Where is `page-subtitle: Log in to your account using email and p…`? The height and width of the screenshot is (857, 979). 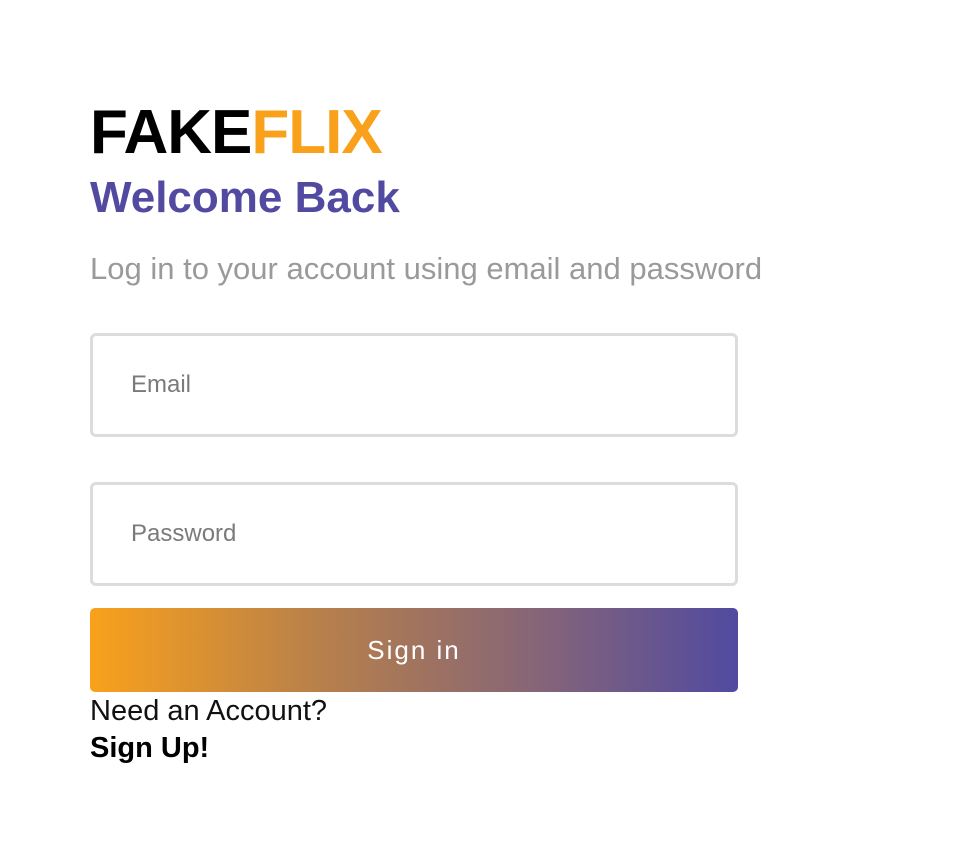 page-subtitle: Log in to your account using email and p… is located at coordinates (426, 268).